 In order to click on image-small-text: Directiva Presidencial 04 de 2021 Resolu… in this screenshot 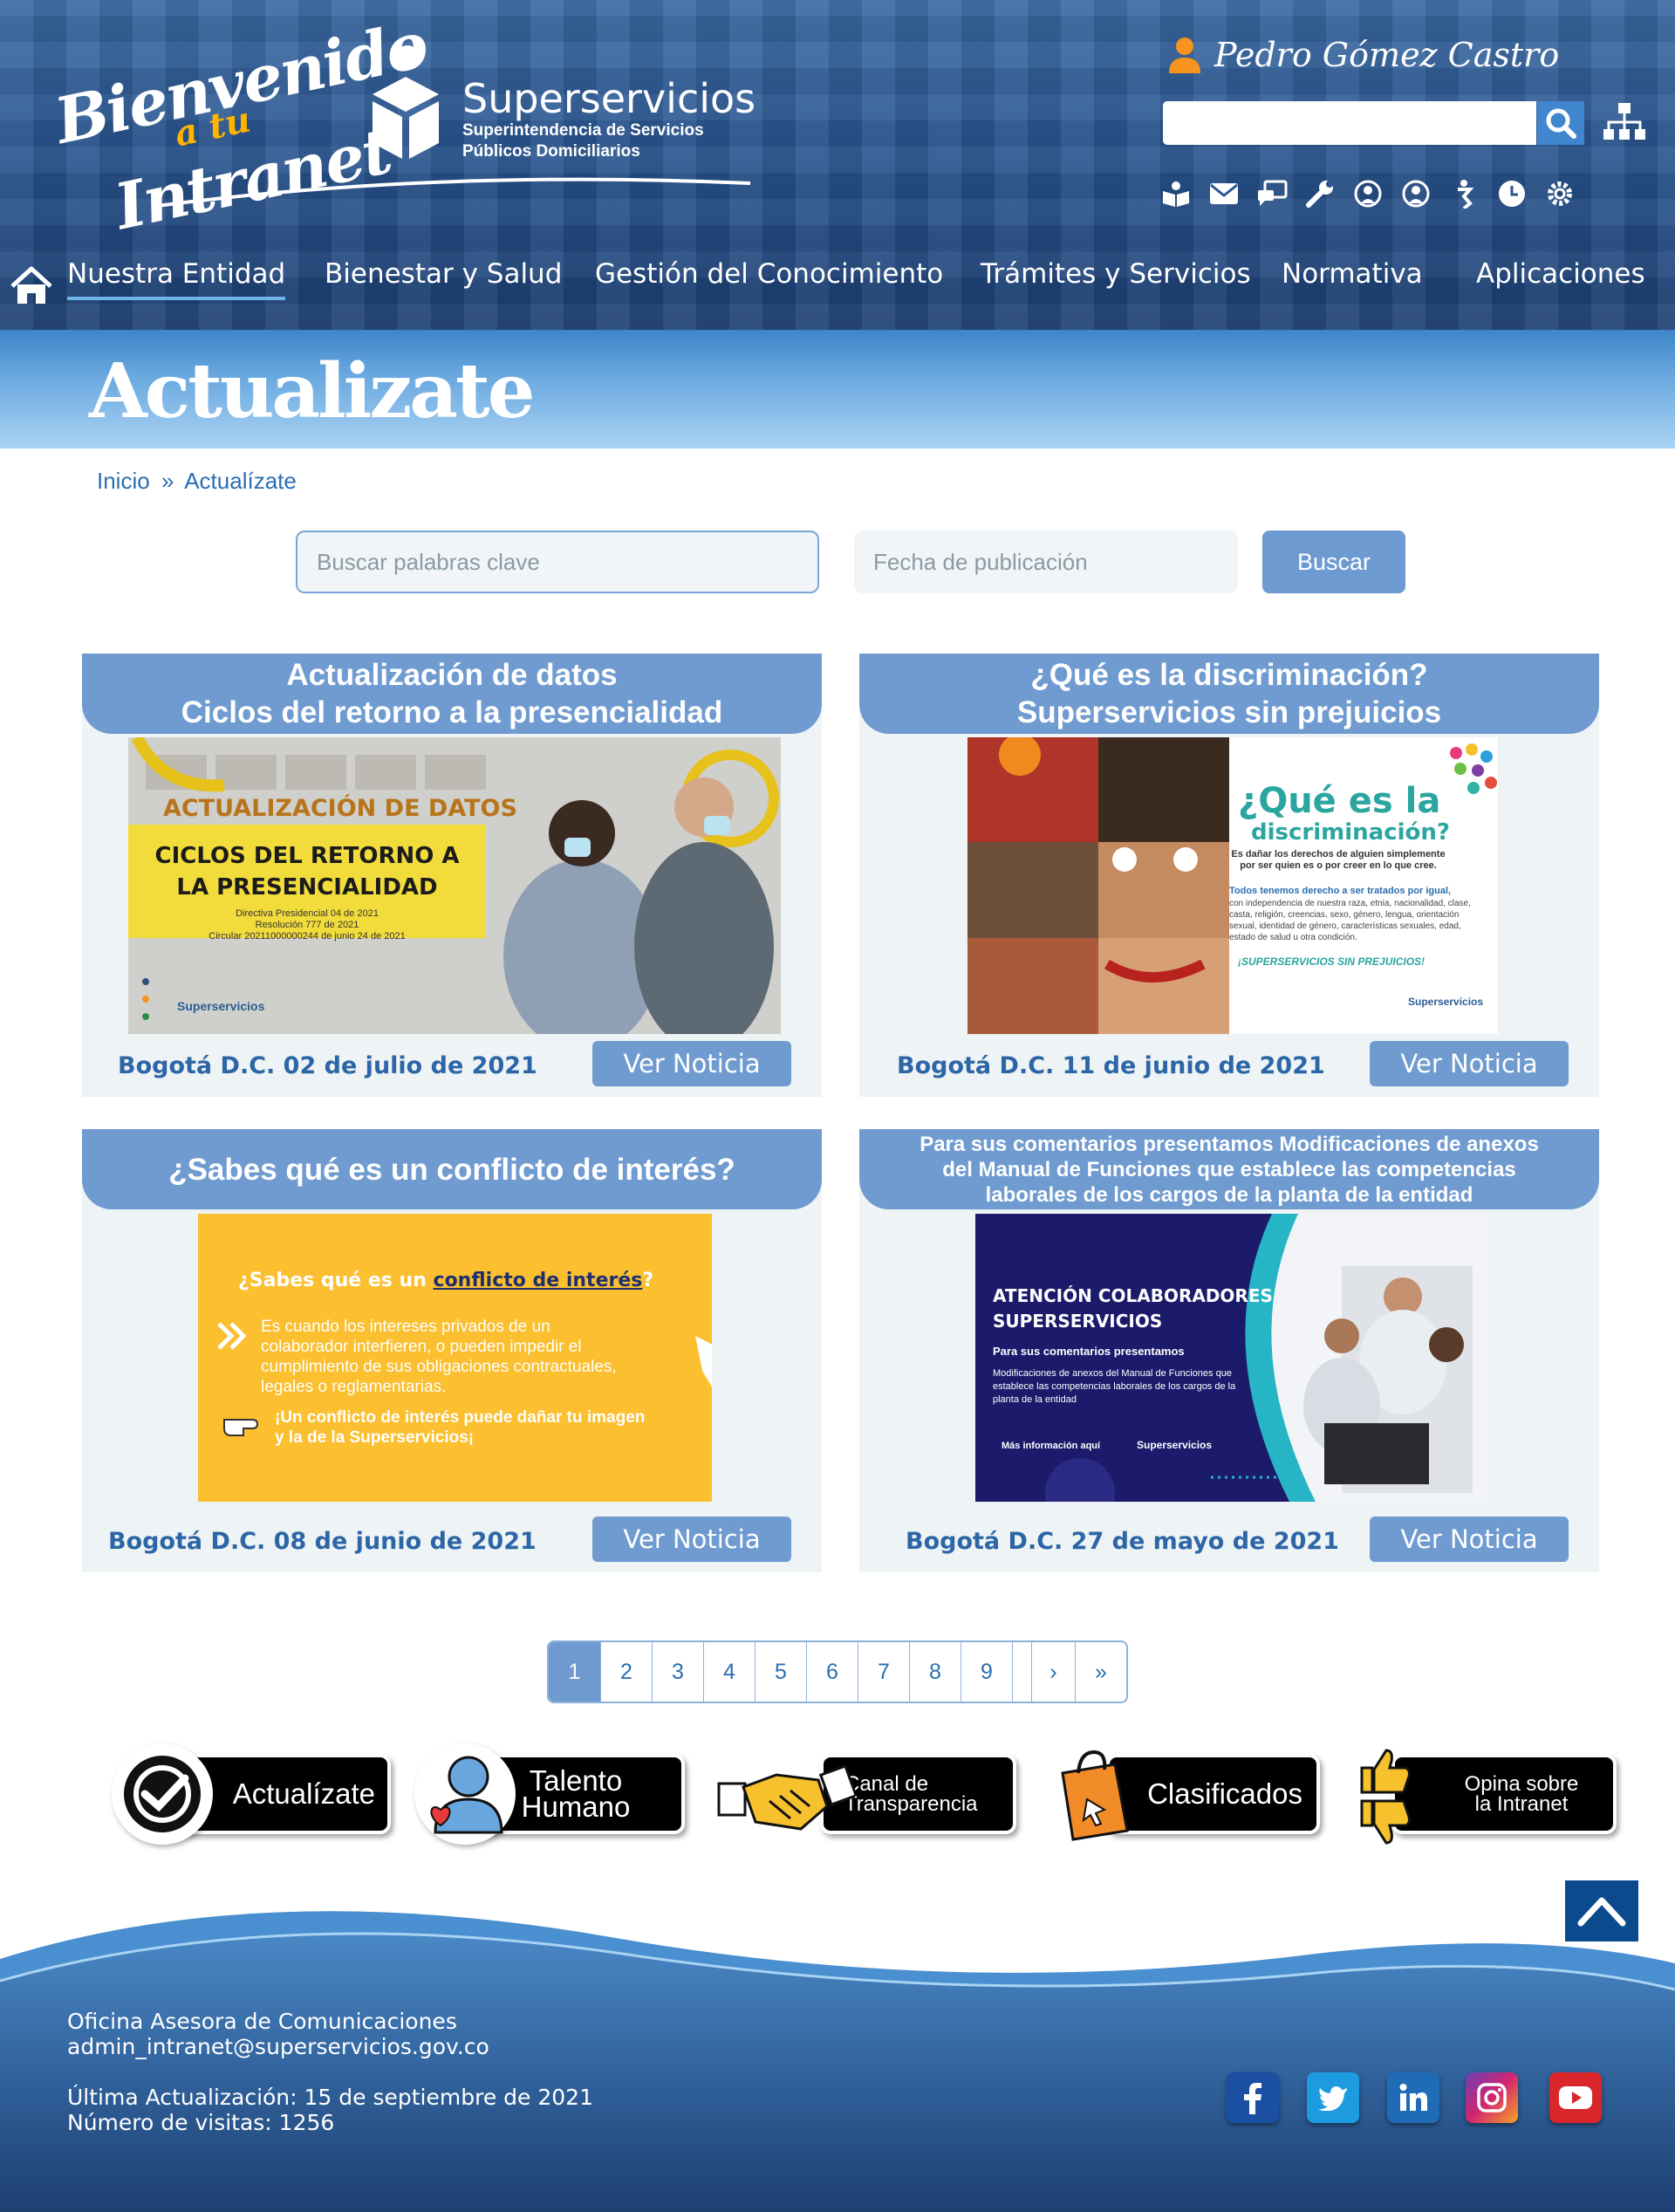, I will do `click(307, 925)`.